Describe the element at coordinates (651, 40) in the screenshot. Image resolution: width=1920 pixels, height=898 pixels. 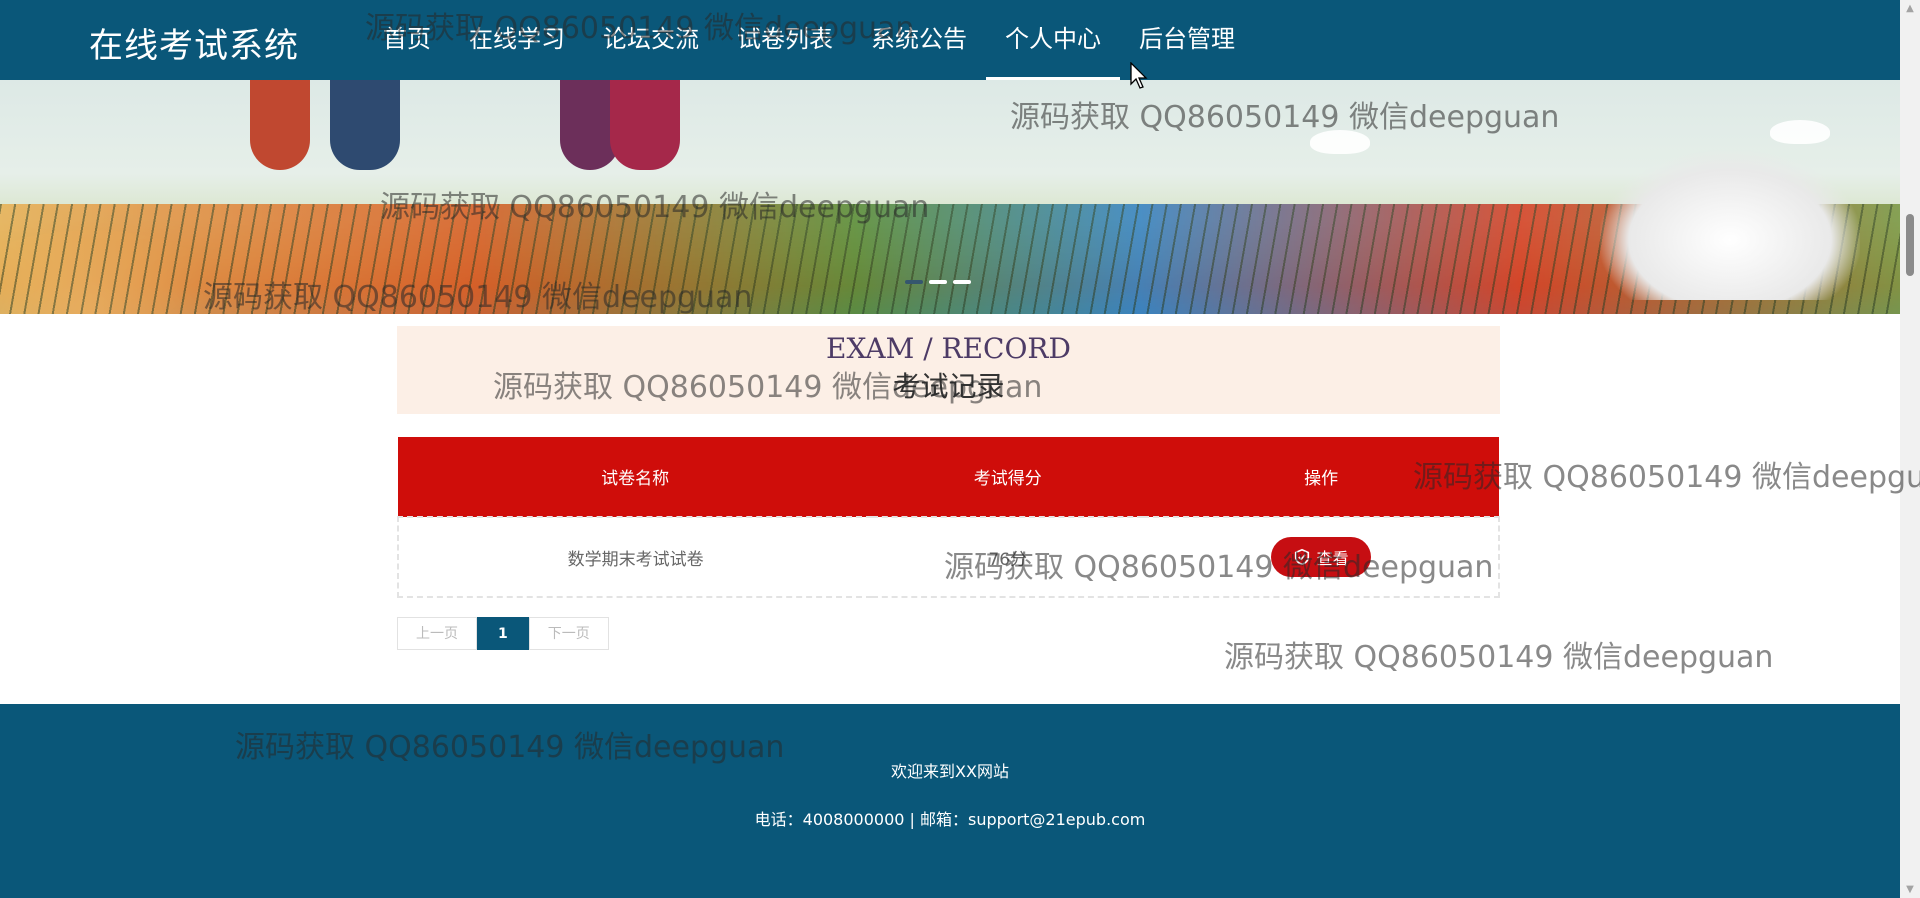
I see `nav-forum: 论坛交流` at that location.